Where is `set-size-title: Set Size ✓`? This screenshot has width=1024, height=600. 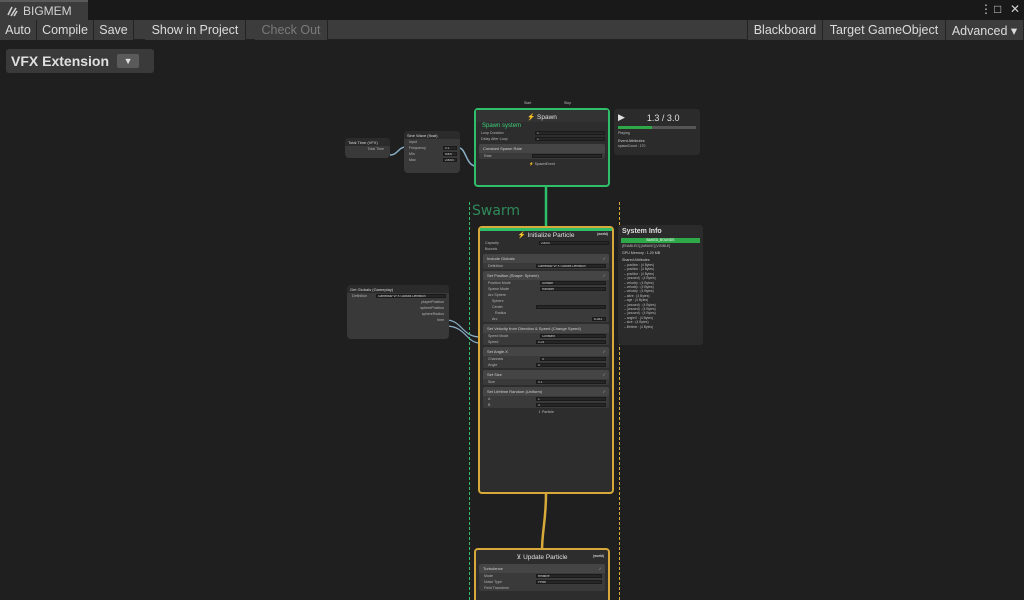
set-size-title: Set Size ✓ is located at coordinates (546, 374).